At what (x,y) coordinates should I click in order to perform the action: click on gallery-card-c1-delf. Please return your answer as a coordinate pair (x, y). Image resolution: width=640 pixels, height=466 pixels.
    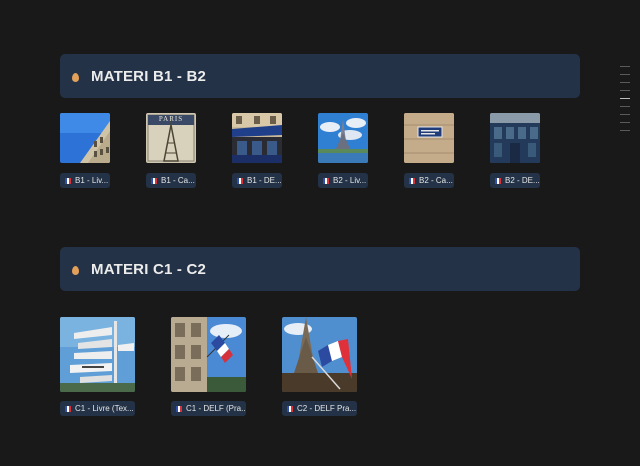
    Looking at the image, I should click on (208, 354).